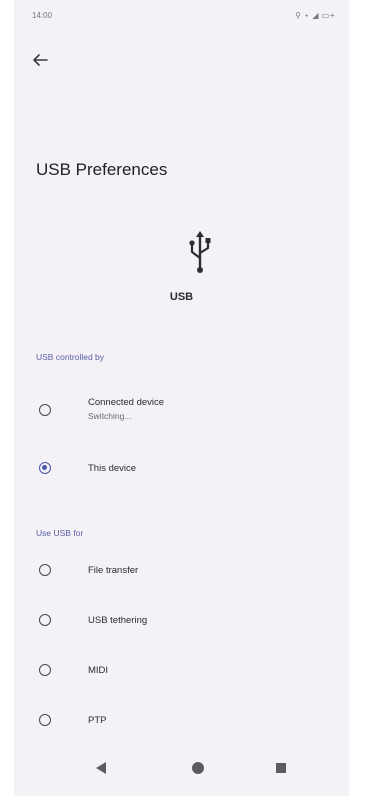  What do you see at coordinates (198, 768) in the screenshot?
I see `nav-home-icon` at bounding box center [198, 768].